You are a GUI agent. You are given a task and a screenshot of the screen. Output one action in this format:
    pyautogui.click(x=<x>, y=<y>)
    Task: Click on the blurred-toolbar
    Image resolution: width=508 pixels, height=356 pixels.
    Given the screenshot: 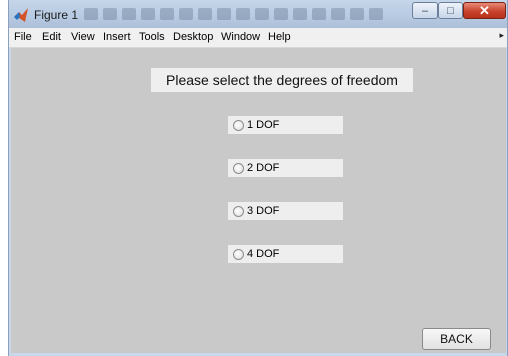 What is the action you would take?
    pyautogui.click(x=244, y=15)
    